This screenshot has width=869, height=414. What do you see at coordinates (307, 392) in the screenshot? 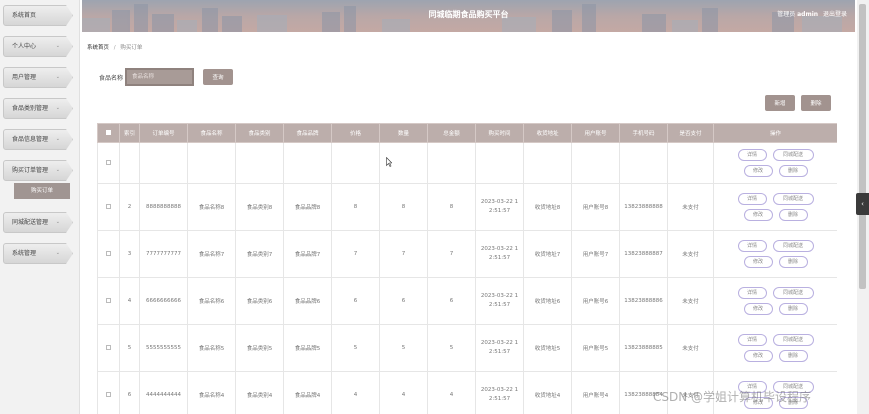
I see `cell-brand: 食品品牌4` at bounding box center [307, 392].